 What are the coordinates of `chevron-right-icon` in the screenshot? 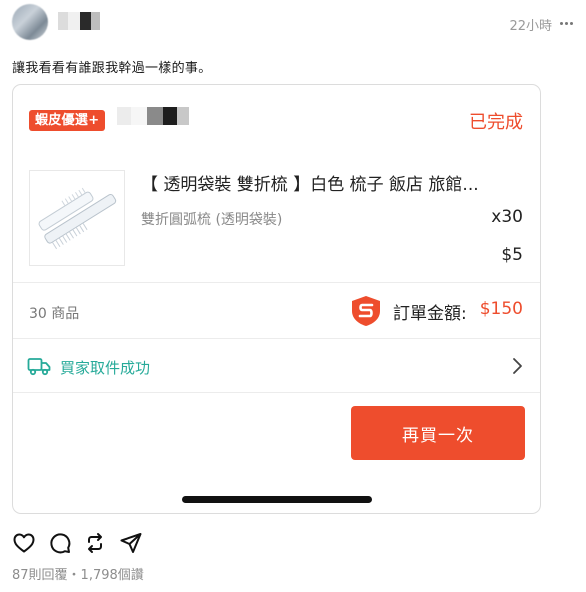 It's located at (518, 366).